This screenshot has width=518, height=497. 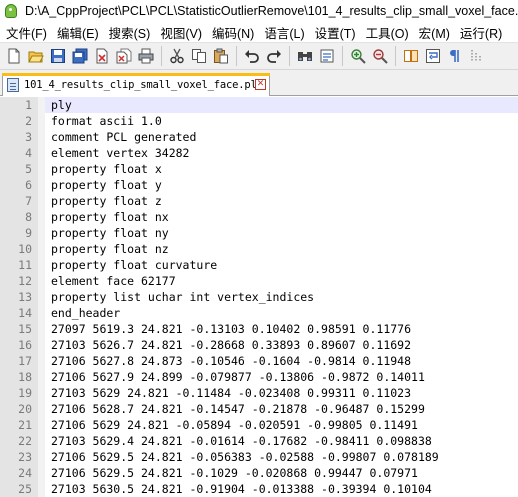 What do you see at coordinates (285, 32) in the screenshot?
I see `menu-language: 语言(L)` at bounding box center [285, 32].